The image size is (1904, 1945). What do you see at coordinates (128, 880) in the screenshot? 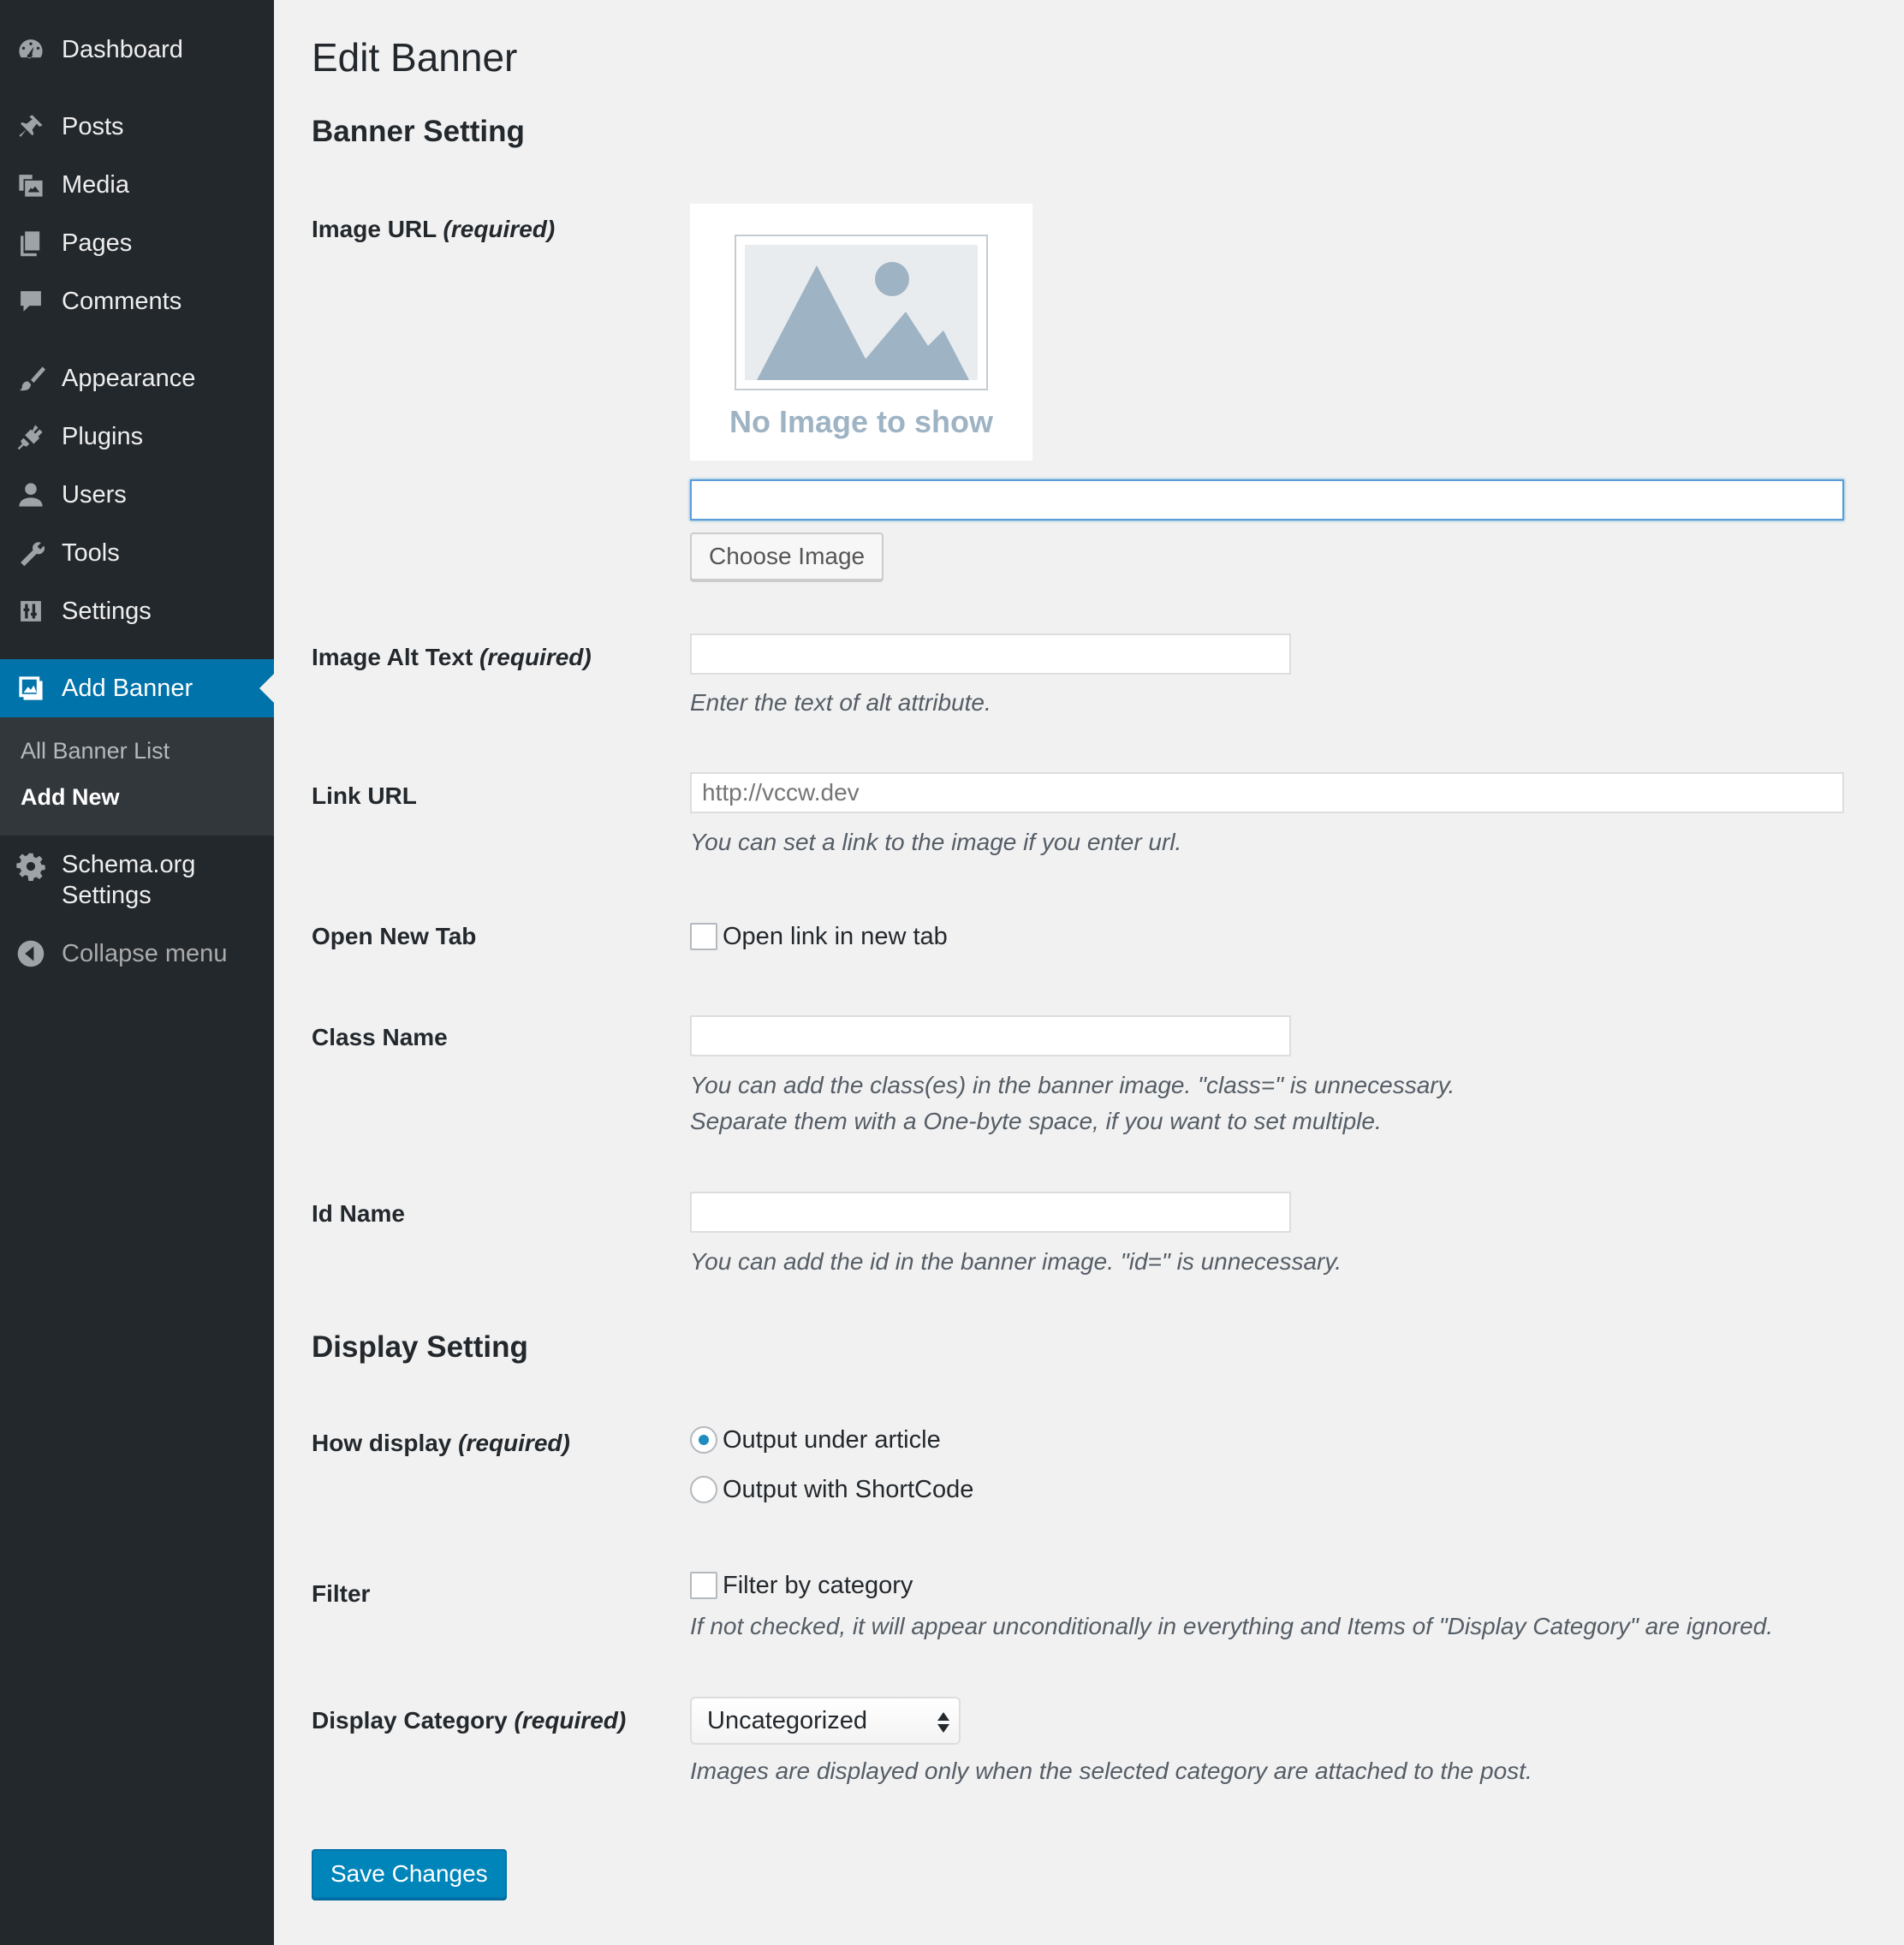
I see `menu-label-schema-settings: Schema.org Settings` at bounding box center [128, 880].